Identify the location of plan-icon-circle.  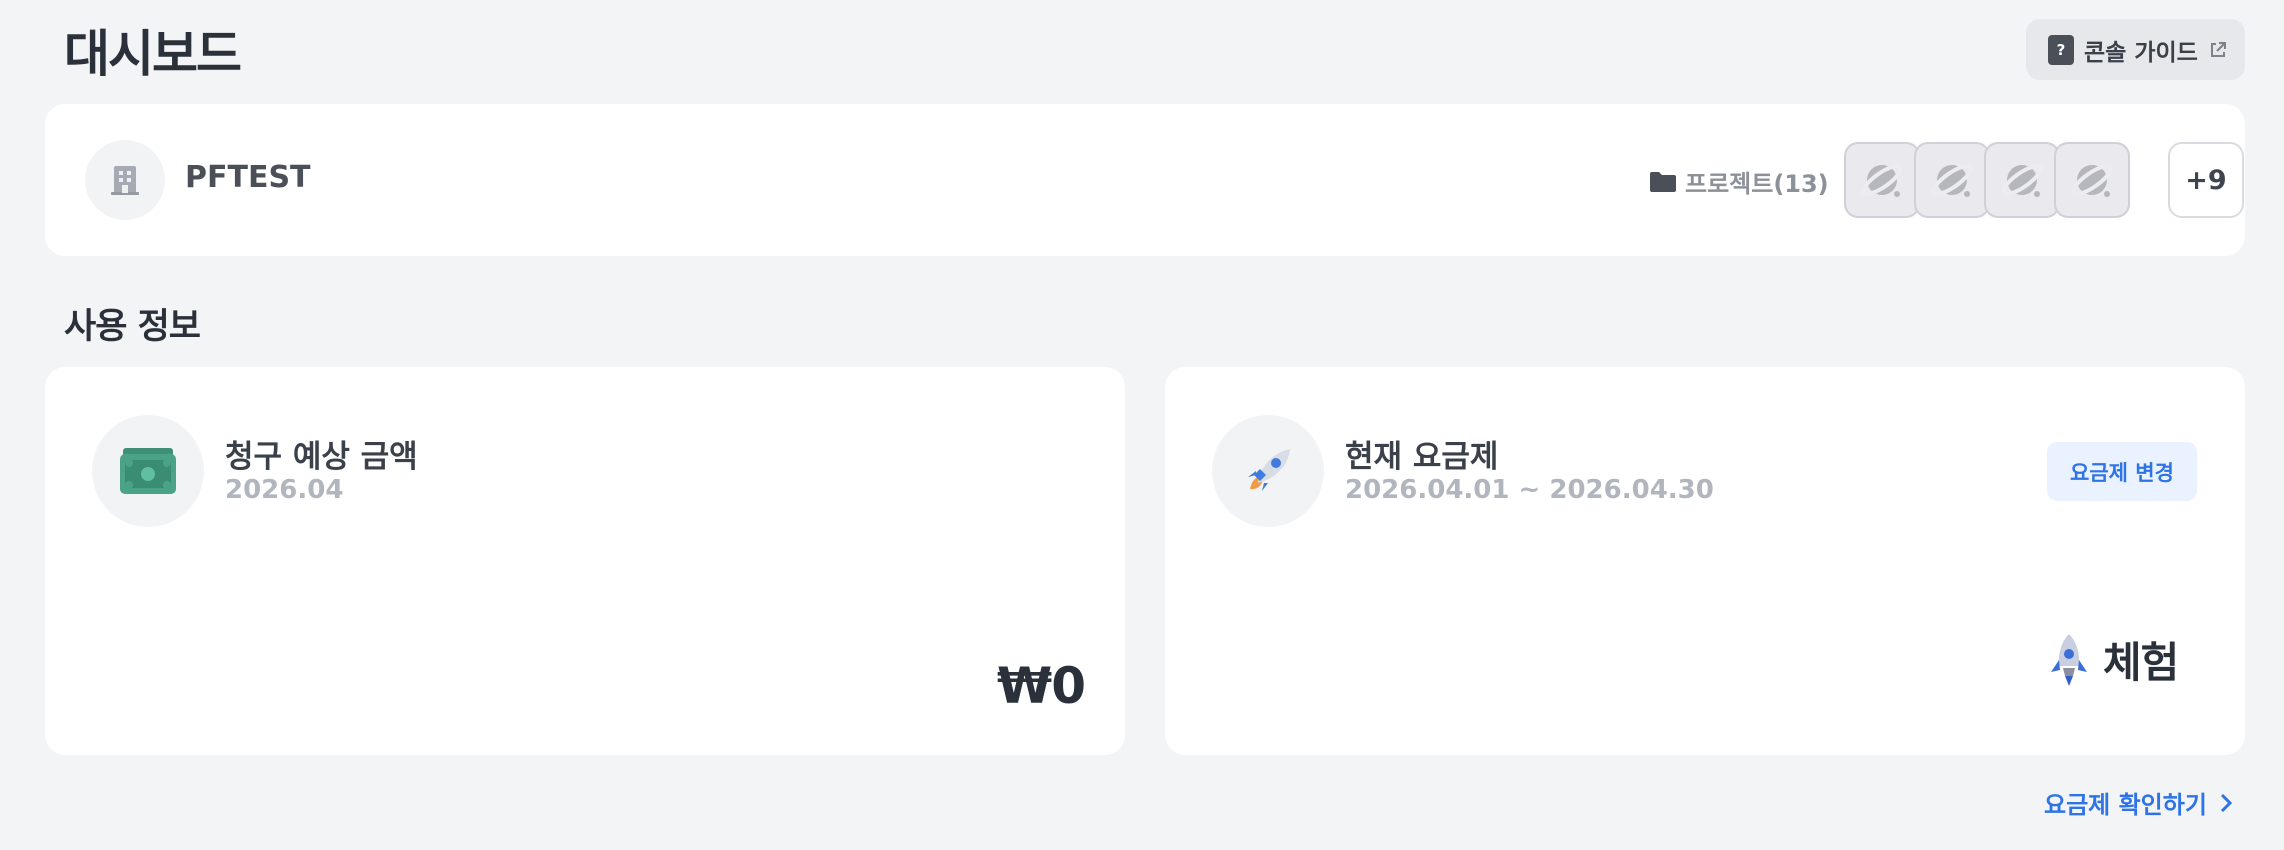
(1268, 471).